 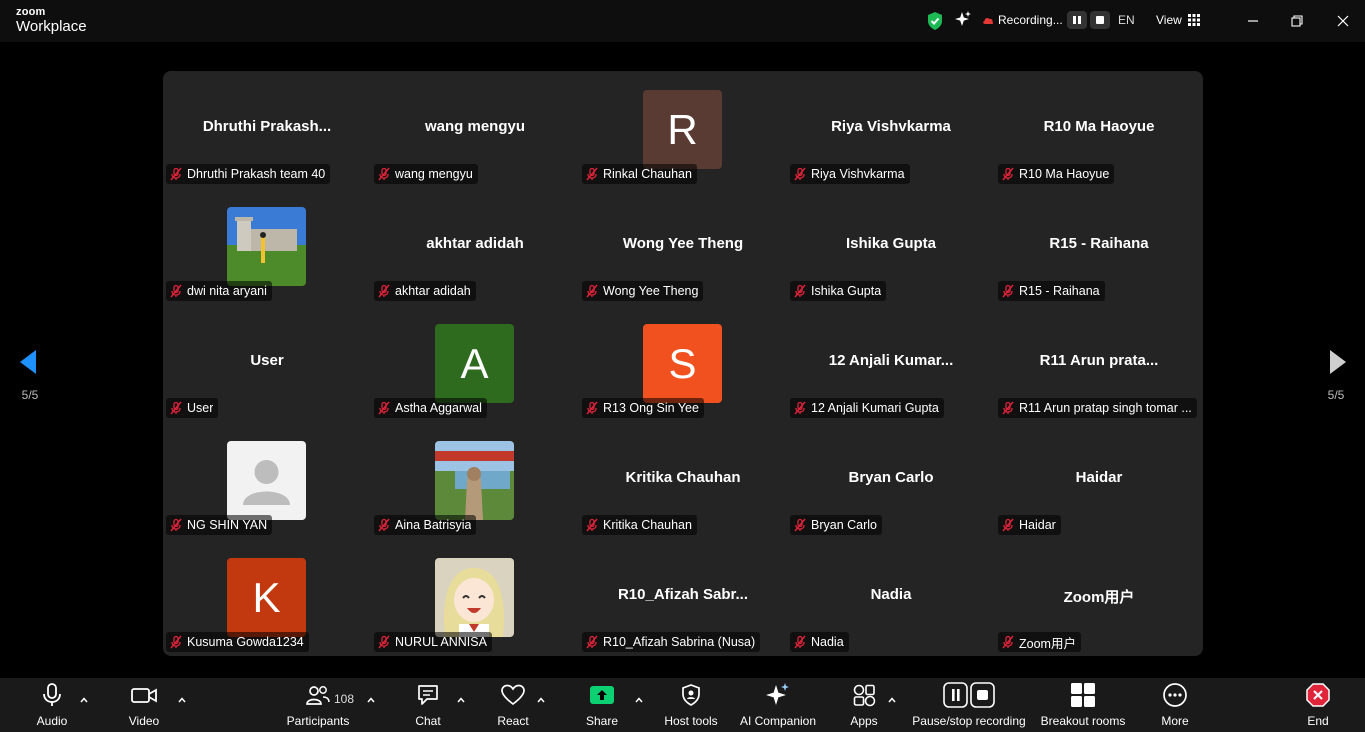 I want to click on restore-button, so click(x=1297, y=21).